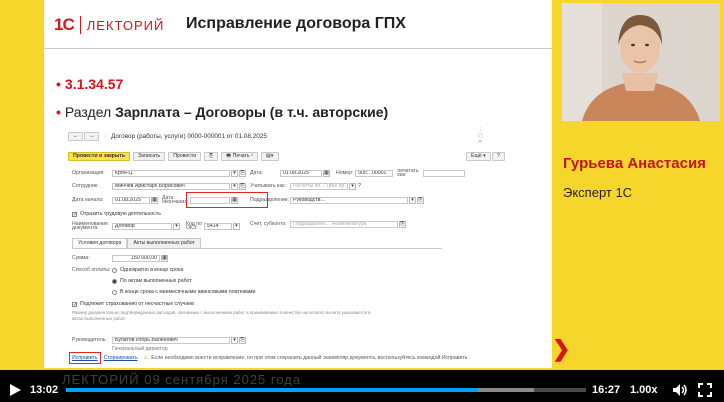 This screenshot has width=724, height=402. Describe the element at coordinates (185, 156) in the screenshot. I see `post-button: Провести` at that location.